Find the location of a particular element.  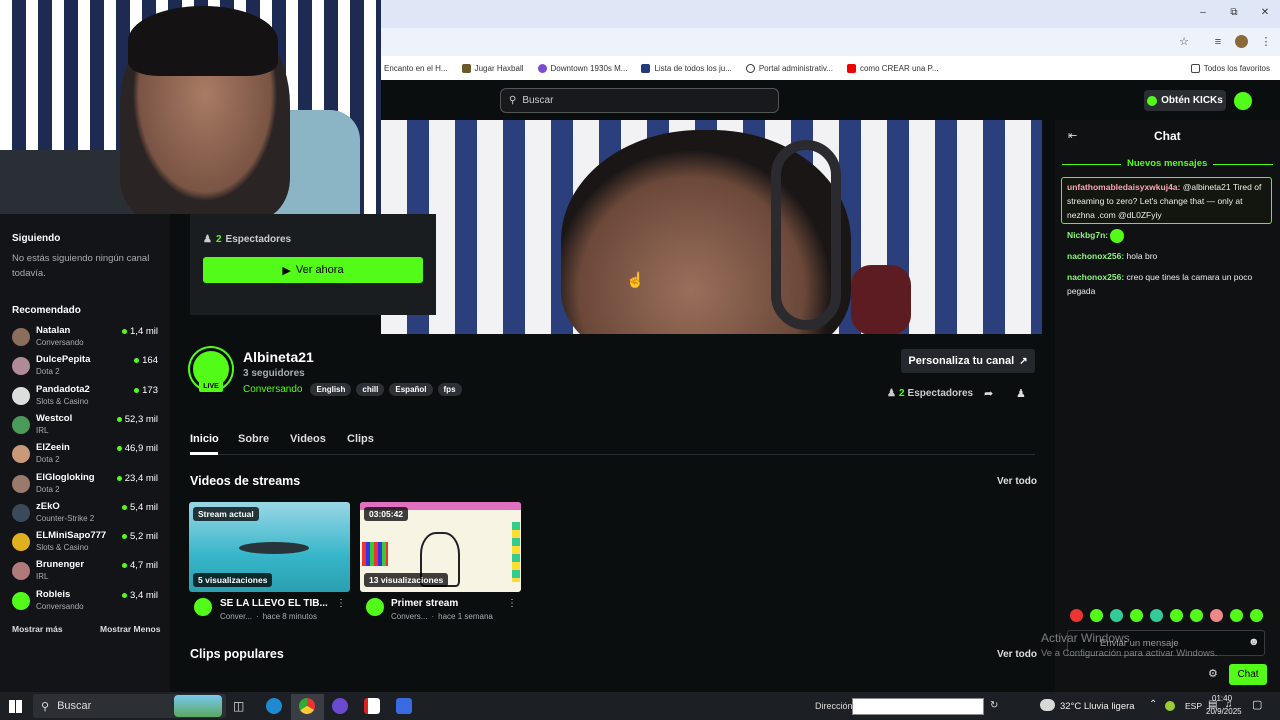

chrome-icon is located at coordinates (307, 706).